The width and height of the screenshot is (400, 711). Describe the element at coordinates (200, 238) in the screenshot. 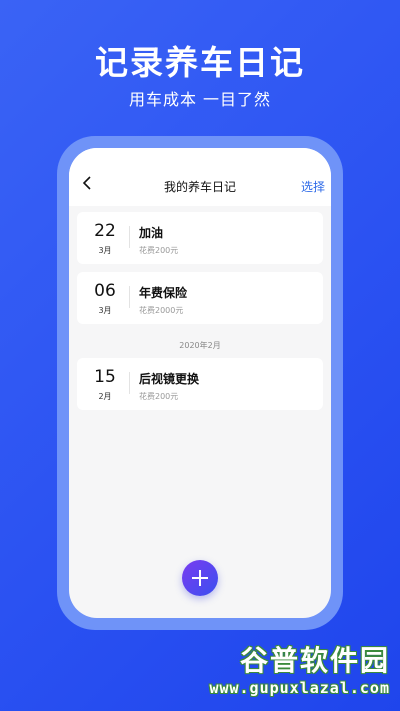

I see `list-item: 22 3月 加油 花费200元` at that location.